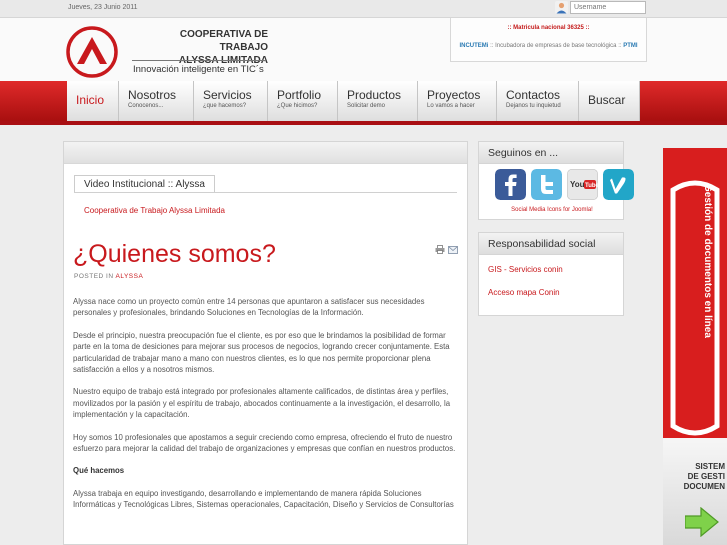 The width and height of the screenshot is (727, 545). I want to click on logo-tagline: Innovación inteligente en TIC´s, so click(198, 69).